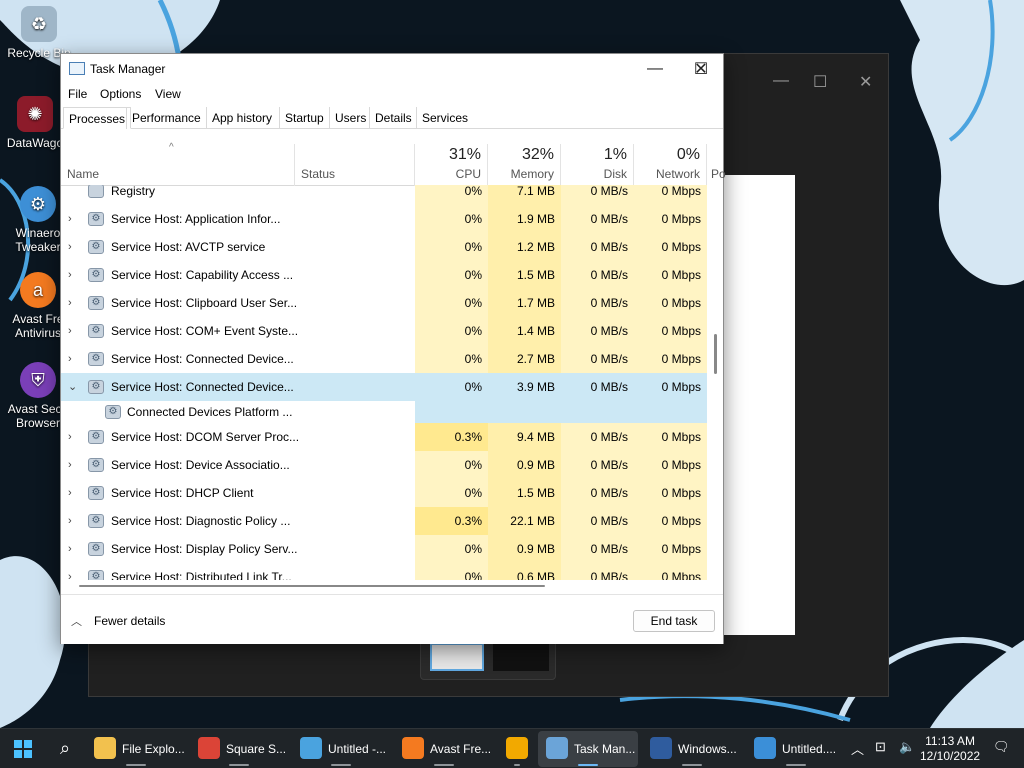 Image resolution: width=1024 pixels, height=768 pixels. Describe the element at coordinates (1001, 747) in the screenshot. I see `notification-icon: 🗨` at that location.